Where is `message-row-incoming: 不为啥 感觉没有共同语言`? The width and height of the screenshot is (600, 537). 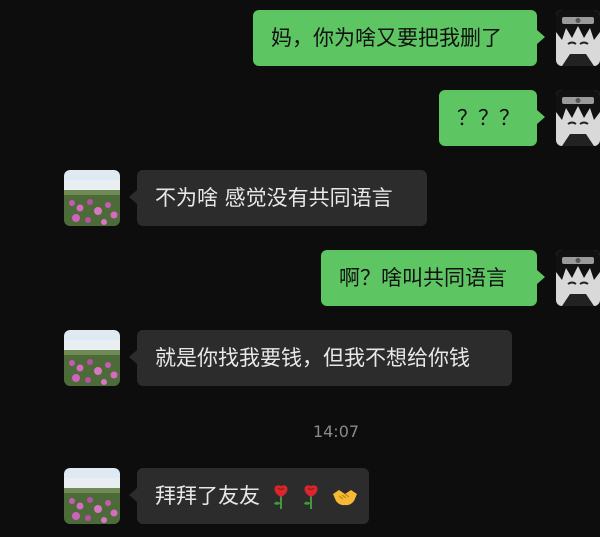
message-row-incoming: 不为啥 感觉没有共同语言 is located at coordinates (300, 198).